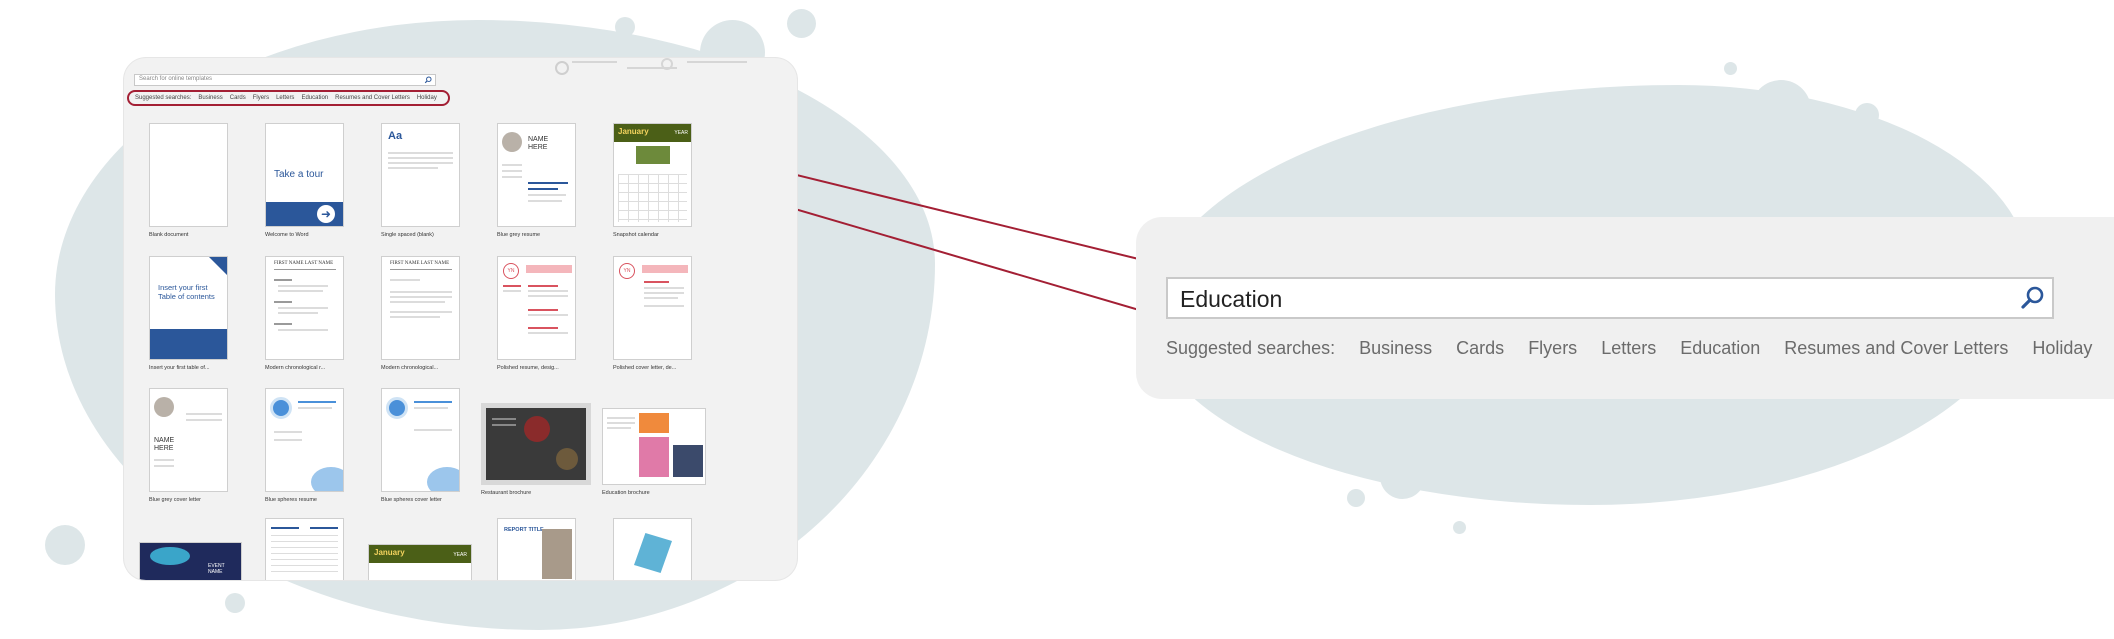 The width and height of the screenshot is (2114, 639). I want to click on template-thumbnail: Aa, so click(420, 175).